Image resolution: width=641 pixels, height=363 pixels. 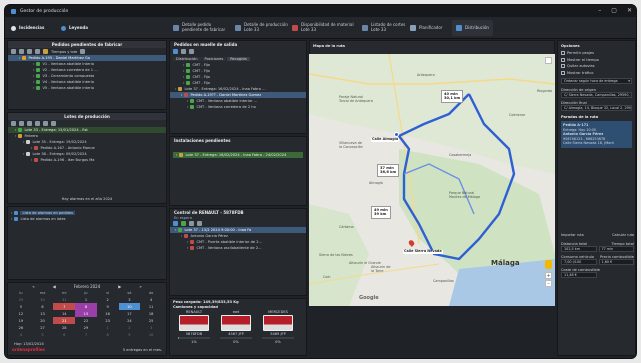 I want to click on calendar-day: 25, so click(x=151, y=320).